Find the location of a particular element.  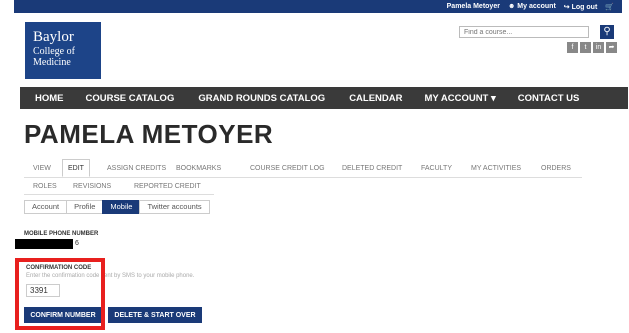

logout-icon: ↪ is located at coordinates (566, 7).